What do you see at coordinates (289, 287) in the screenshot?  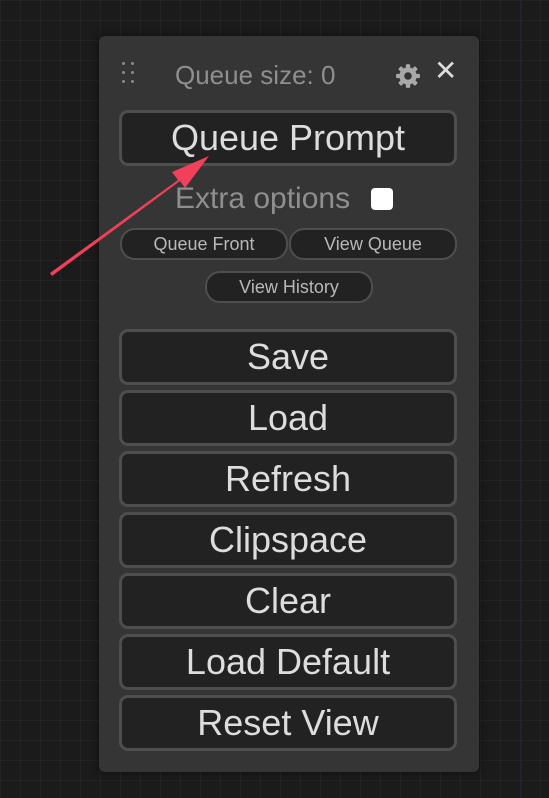 I see `view-history-button: View History` at bounding box center [289, 287].